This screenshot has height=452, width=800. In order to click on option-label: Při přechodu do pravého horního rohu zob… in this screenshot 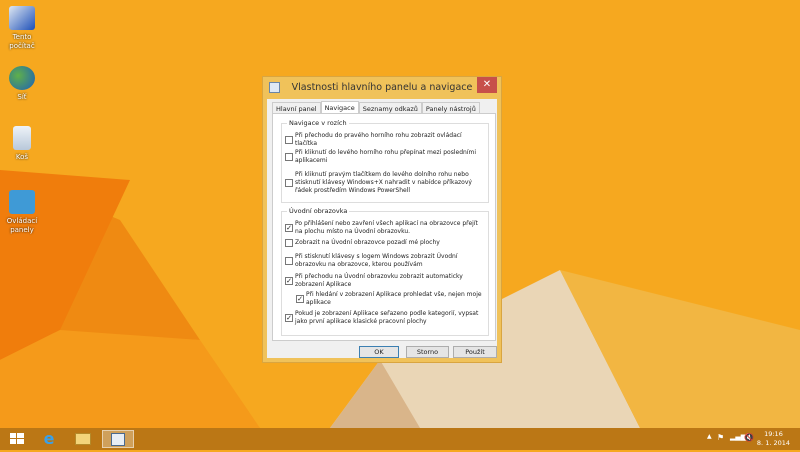, I will do `click(378, 139)`.